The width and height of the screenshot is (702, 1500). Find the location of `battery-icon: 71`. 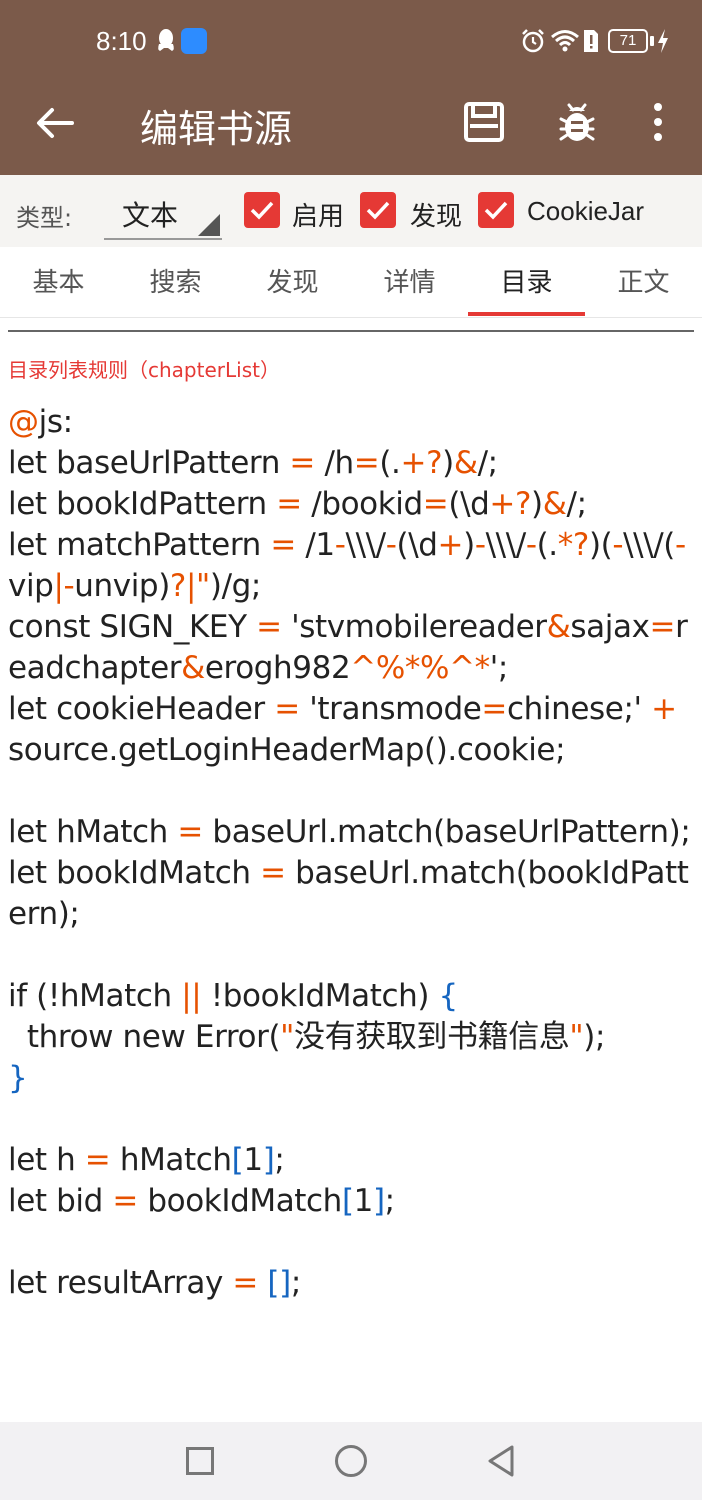

battery-icon: 71 is located at coordinates (628, 41).